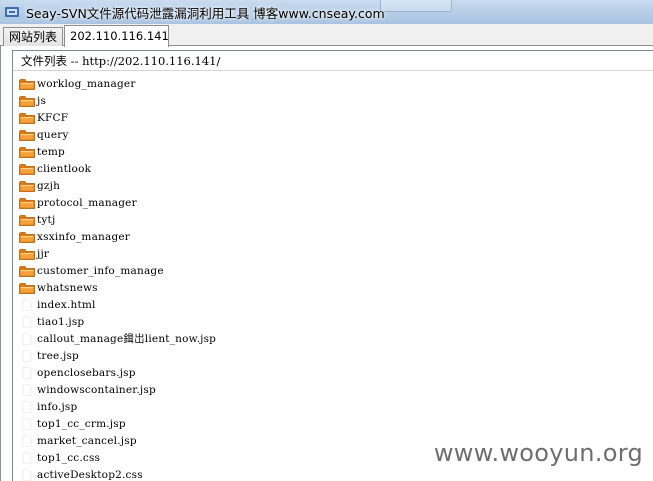  Describe the element at coordinates (51, 151) in the screenshot. I see `item-label: temp` at that location.